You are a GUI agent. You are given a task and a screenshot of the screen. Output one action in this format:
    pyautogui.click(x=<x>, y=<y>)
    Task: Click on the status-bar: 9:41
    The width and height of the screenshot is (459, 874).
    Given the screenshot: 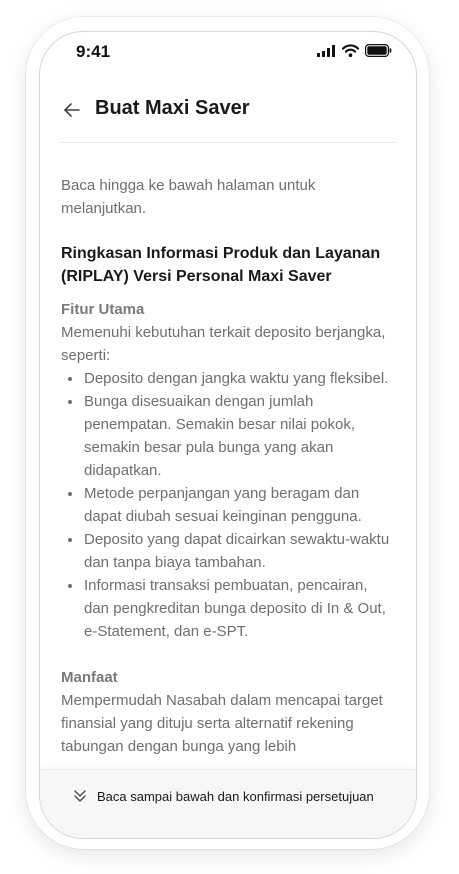 What is the action you would take?
    pyautogui.click(x=228, y=52)
    